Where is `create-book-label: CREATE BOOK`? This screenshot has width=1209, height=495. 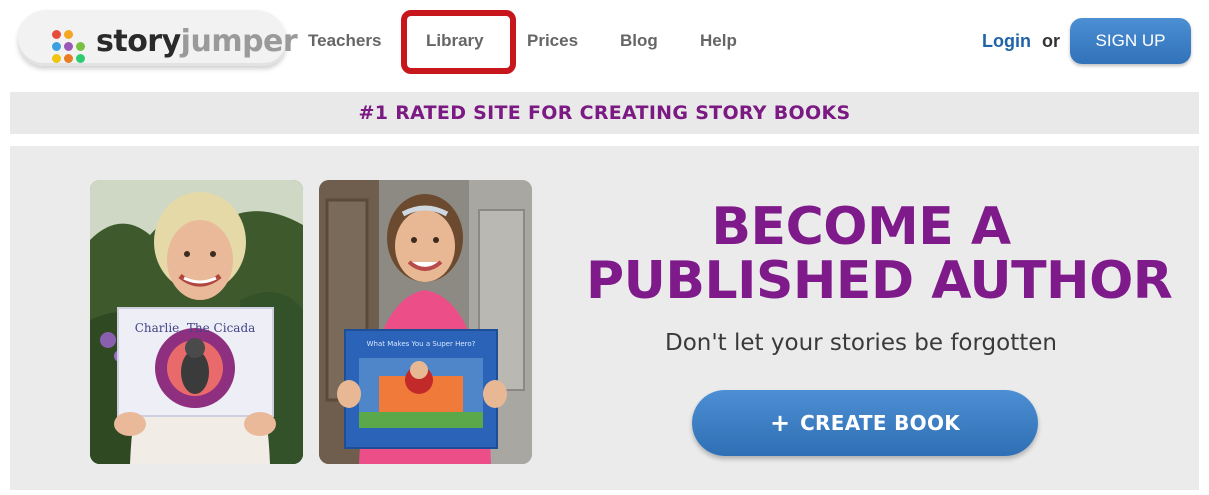
create-book-label: CREATE BOOK is located at coordinates (880, 423).